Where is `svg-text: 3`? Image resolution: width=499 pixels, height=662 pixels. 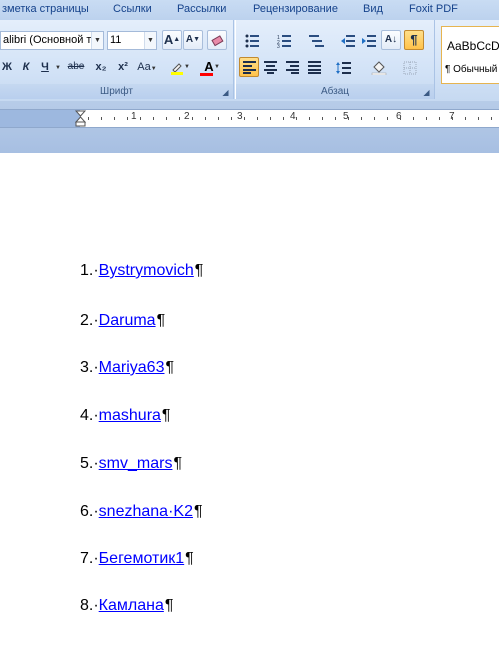 svg-text: 3 is located at coordinates (278, 46).